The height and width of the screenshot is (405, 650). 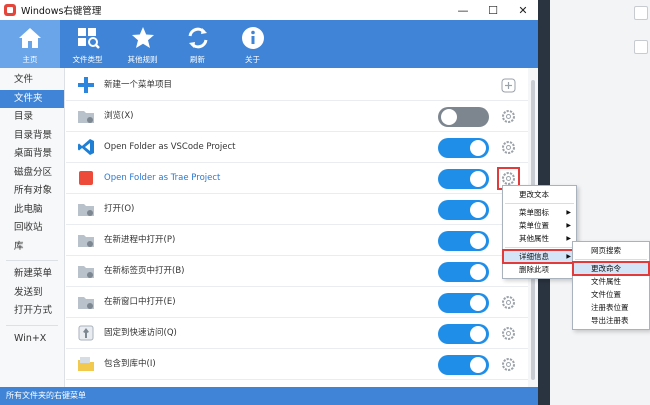 What do you see at coordinates (32, 293) in the screenshot?
I see `sidebar-item-send-to: 发送到` at bounding box center [32, 293].